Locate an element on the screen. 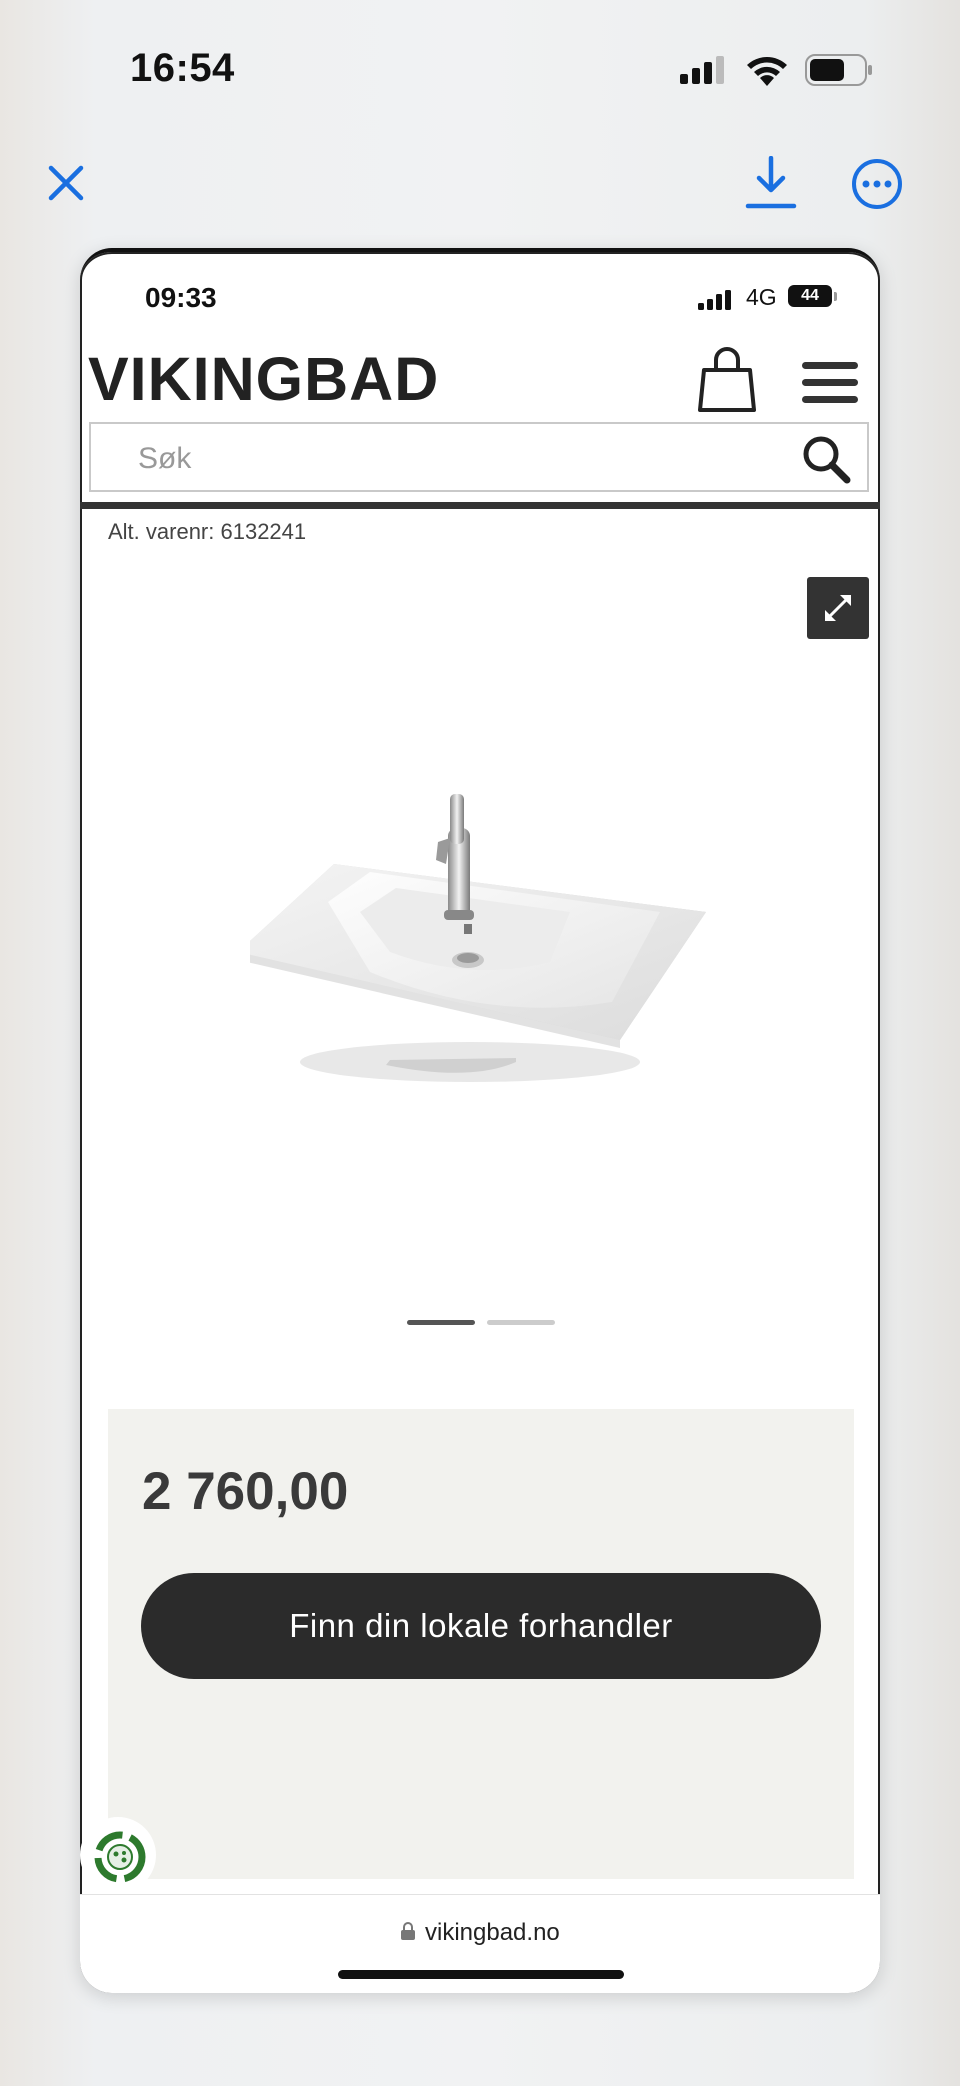  eco-recycling-badge is located at coordinates (118, 1855).